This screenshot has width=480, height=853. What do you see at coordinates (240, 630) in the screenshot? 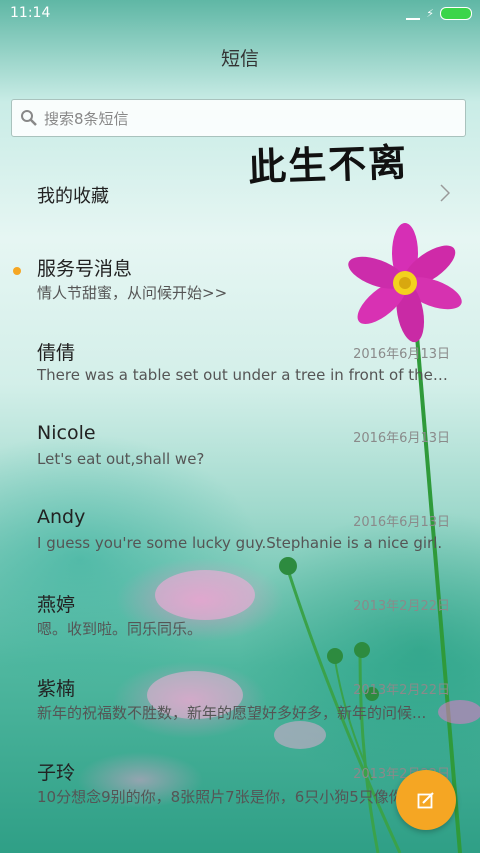
I see `conversation-item: 燕婷 2013年2月22日 嗯。收到啦。同乐同乐。` at bounding box center [240, 630].